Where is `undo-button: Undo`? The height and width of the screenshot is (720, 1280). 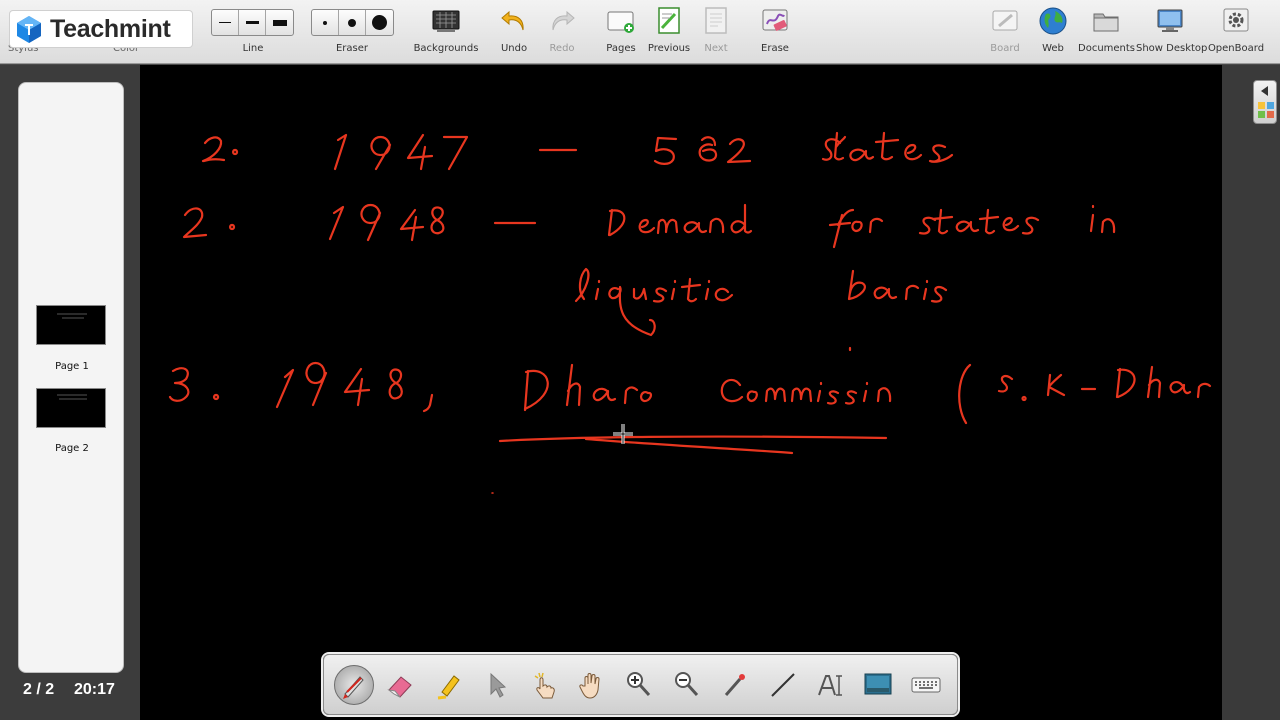 undo-button: Undo is located at coordinates (514, 32).